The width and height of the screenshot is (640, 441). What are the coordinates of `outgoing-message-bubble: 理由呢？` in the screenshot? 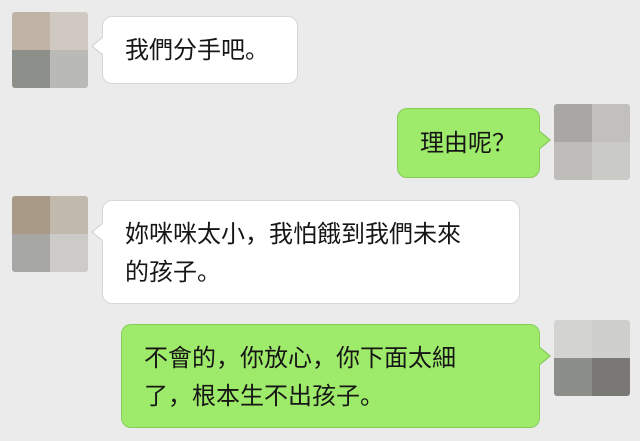 It's located at (468, 143).